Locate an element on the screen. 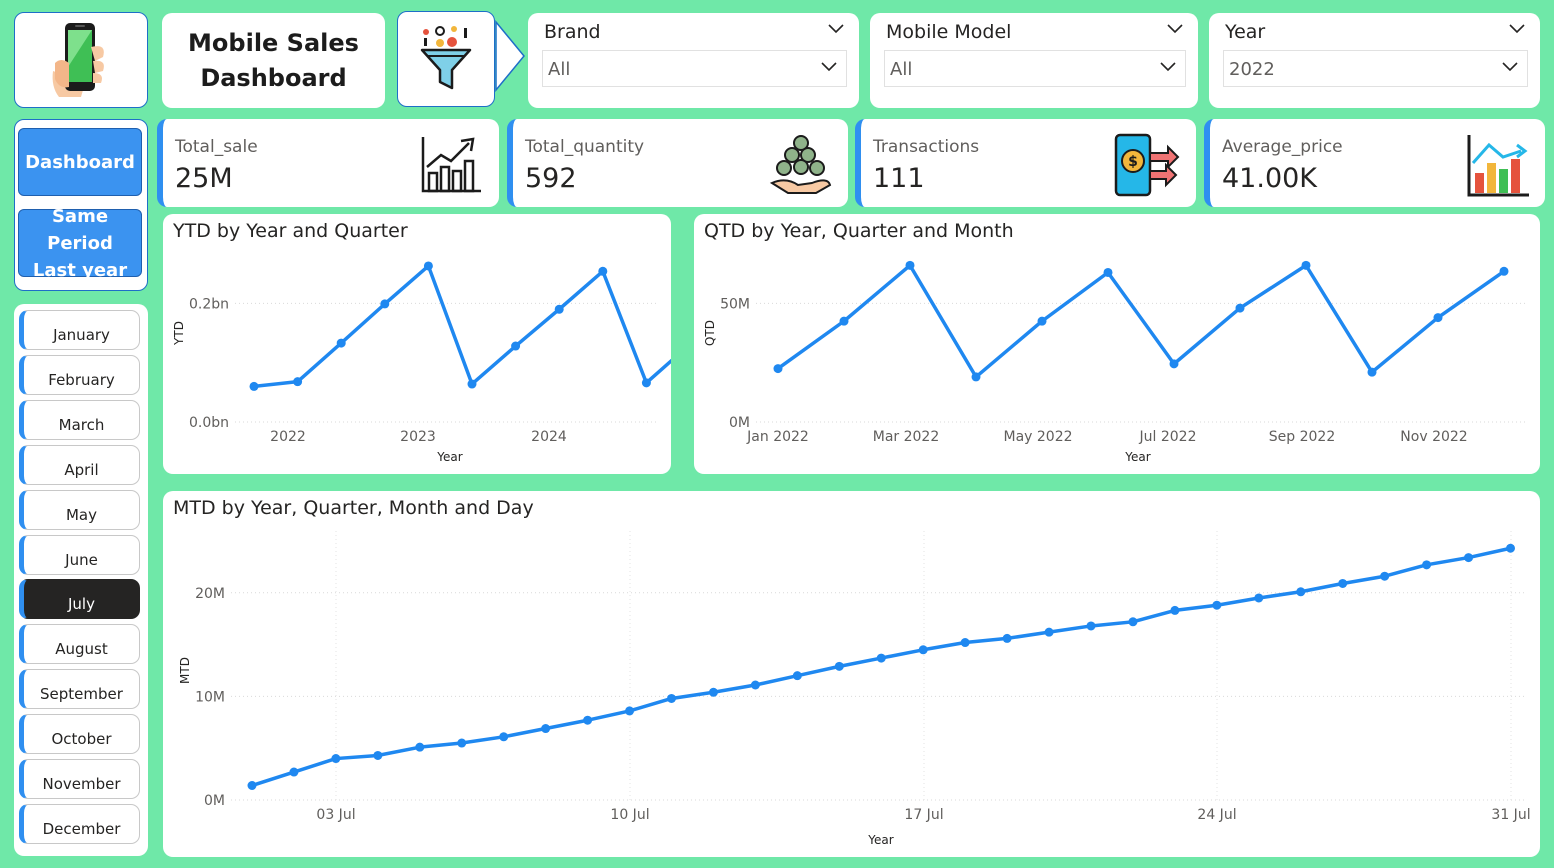 The height and width of the screenshot is (868, 1554). kpi-card-total-sale: Total_sale 25M is located at coordinates (328, 163).